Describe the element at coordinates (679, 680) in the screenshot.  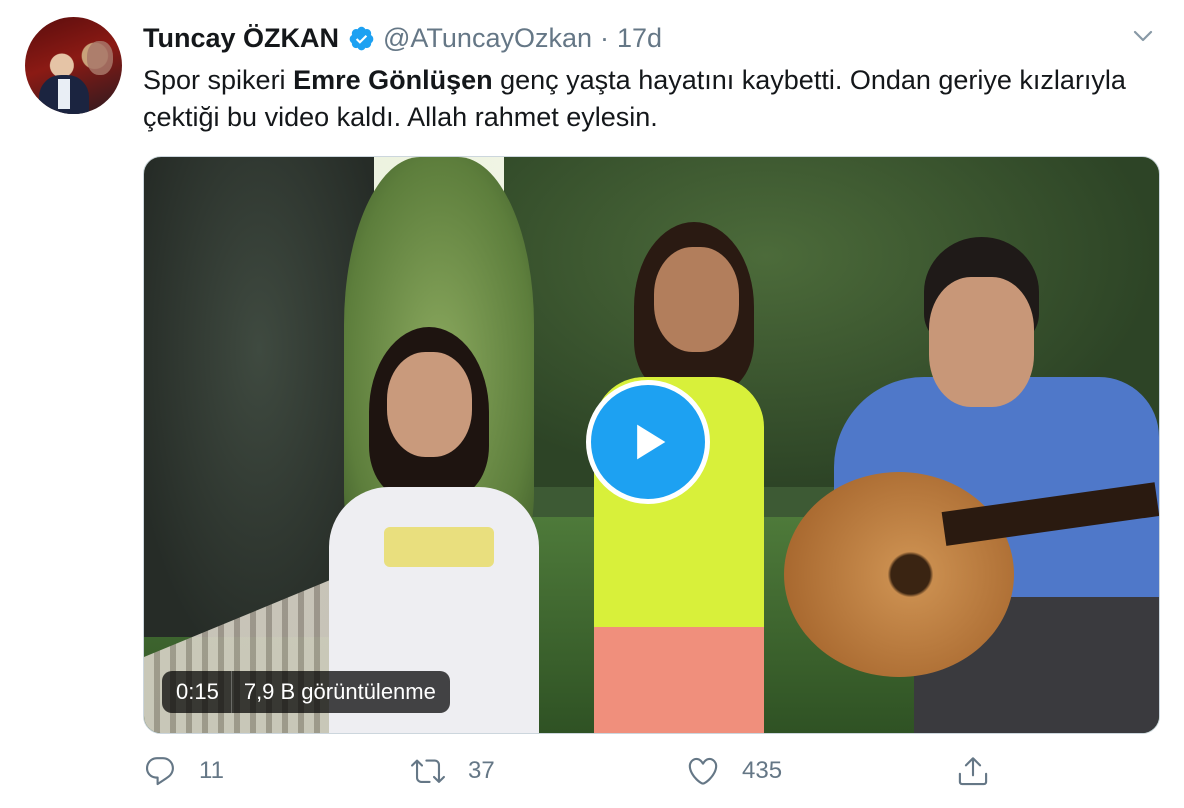
I see `thumbnail-girl-center-shorts` at that location.